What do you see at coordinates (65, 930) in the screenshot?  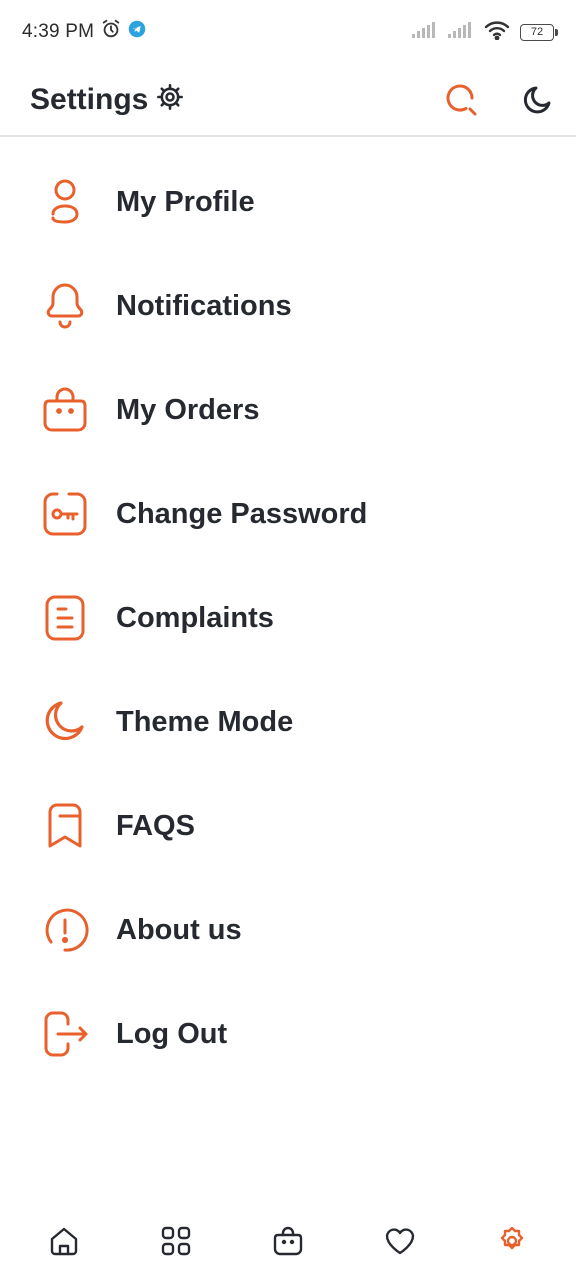 I see `info-icon` at bounding box center [65, 930].